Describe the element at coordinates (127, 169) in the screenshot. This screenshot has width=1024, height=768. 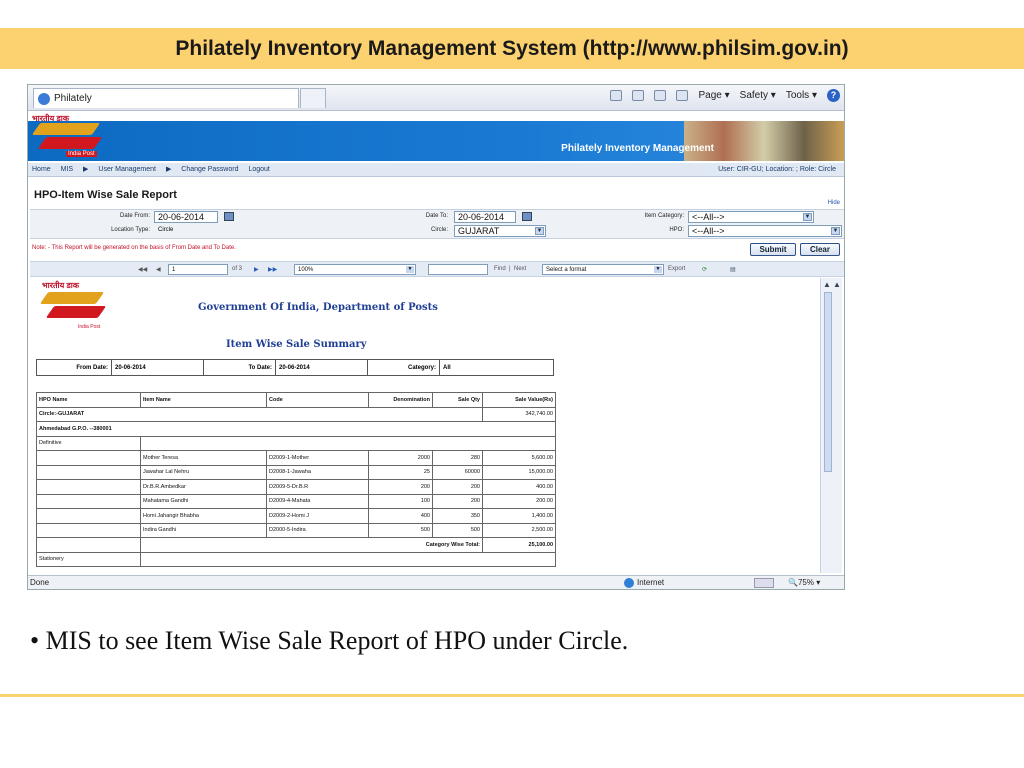
I see `menu-user-management: User Management` at that location.